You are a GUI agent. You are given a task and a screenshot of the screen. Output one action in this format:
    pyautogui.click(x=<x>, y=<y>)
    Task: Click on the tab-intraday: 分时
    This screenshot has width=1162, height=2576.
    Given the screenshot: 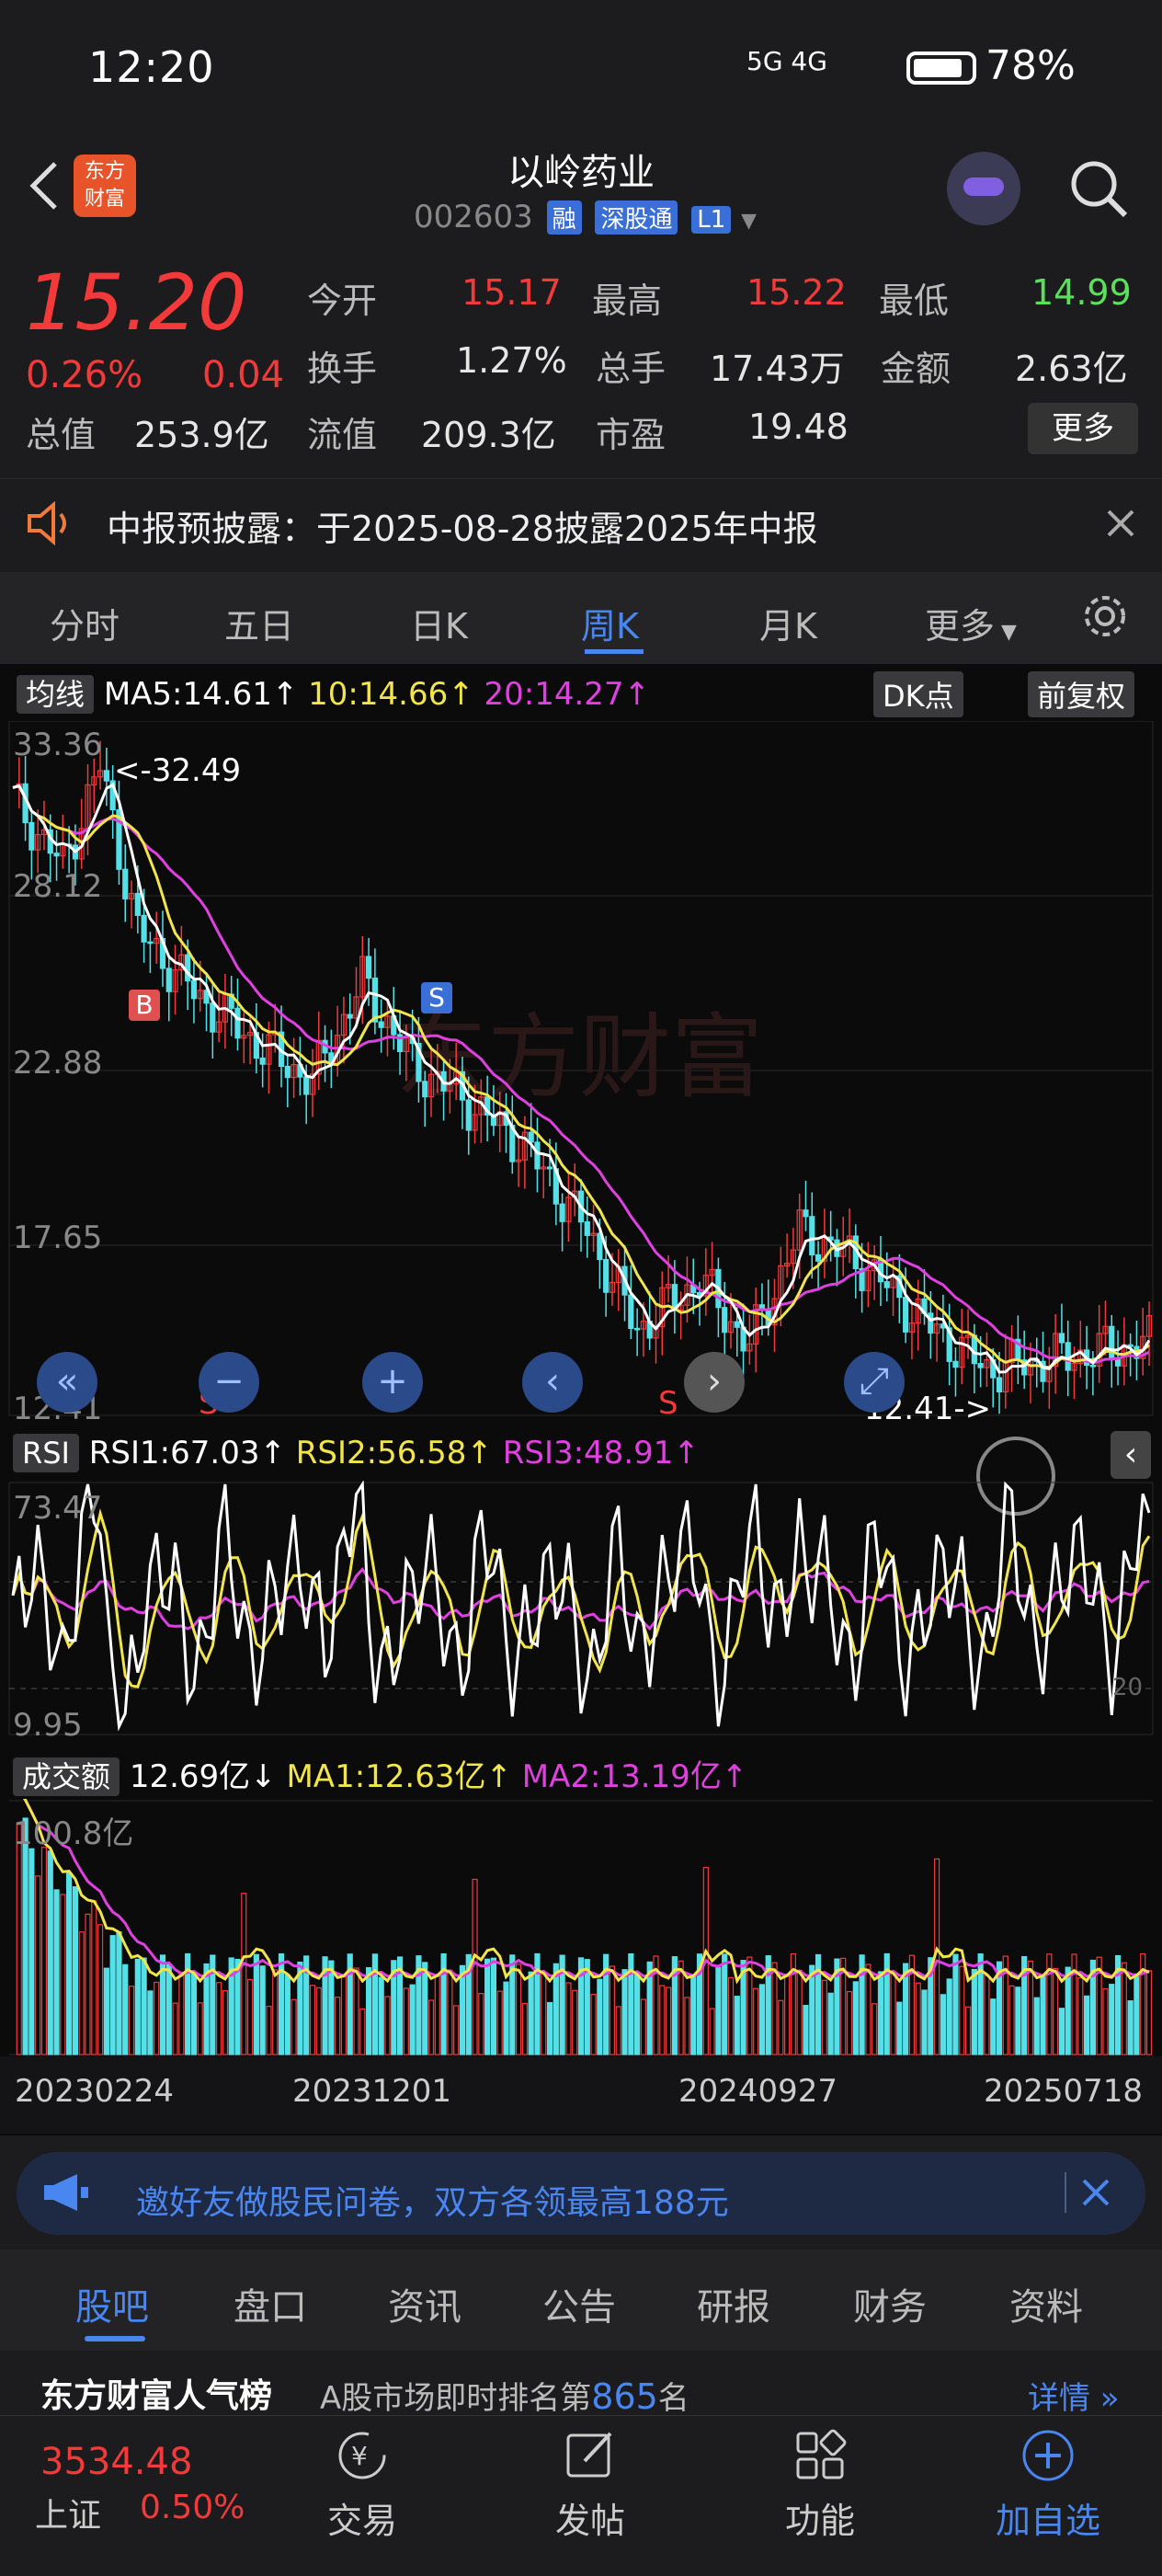 What is the action you would take?
    pyautogui.click(x=85, y=623)
    